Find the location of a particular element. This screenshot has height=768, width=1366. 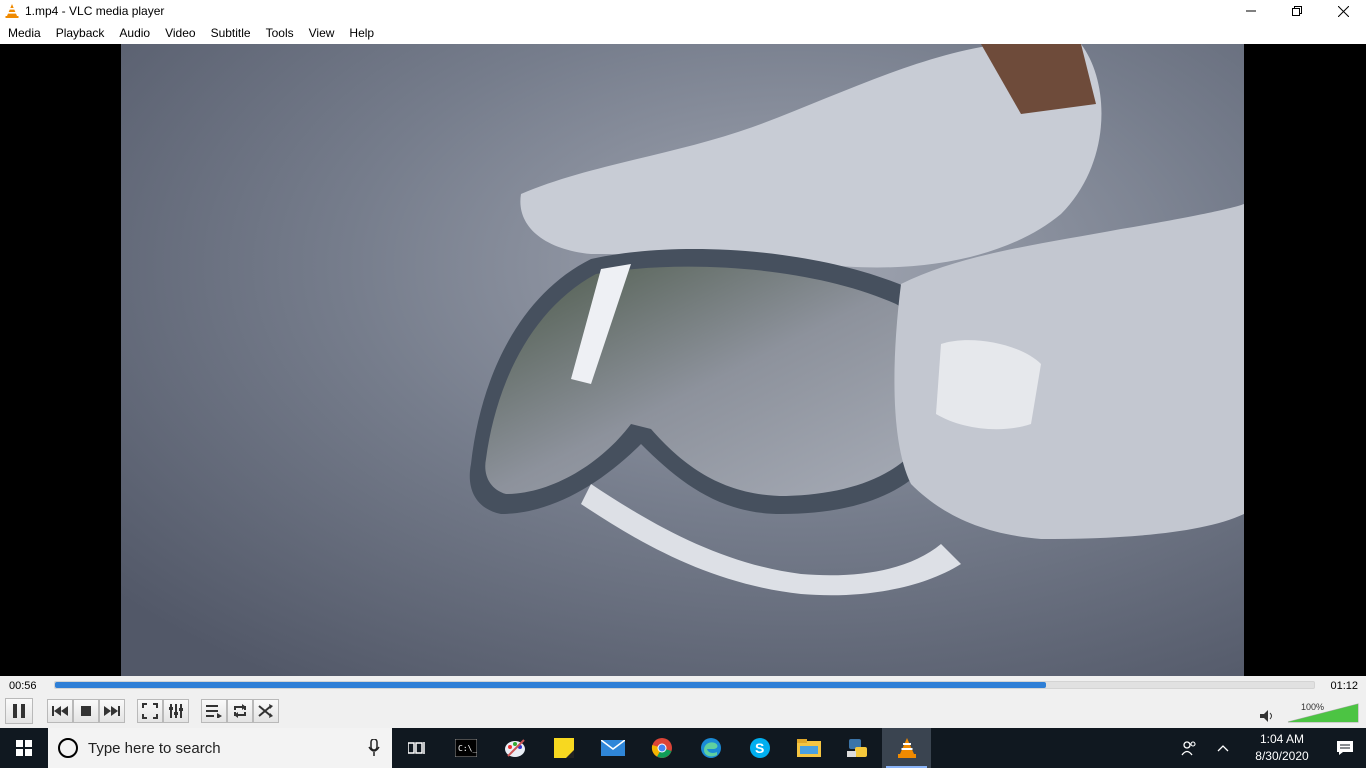

chevron-up-icon is located at coordinates (1223, 748).